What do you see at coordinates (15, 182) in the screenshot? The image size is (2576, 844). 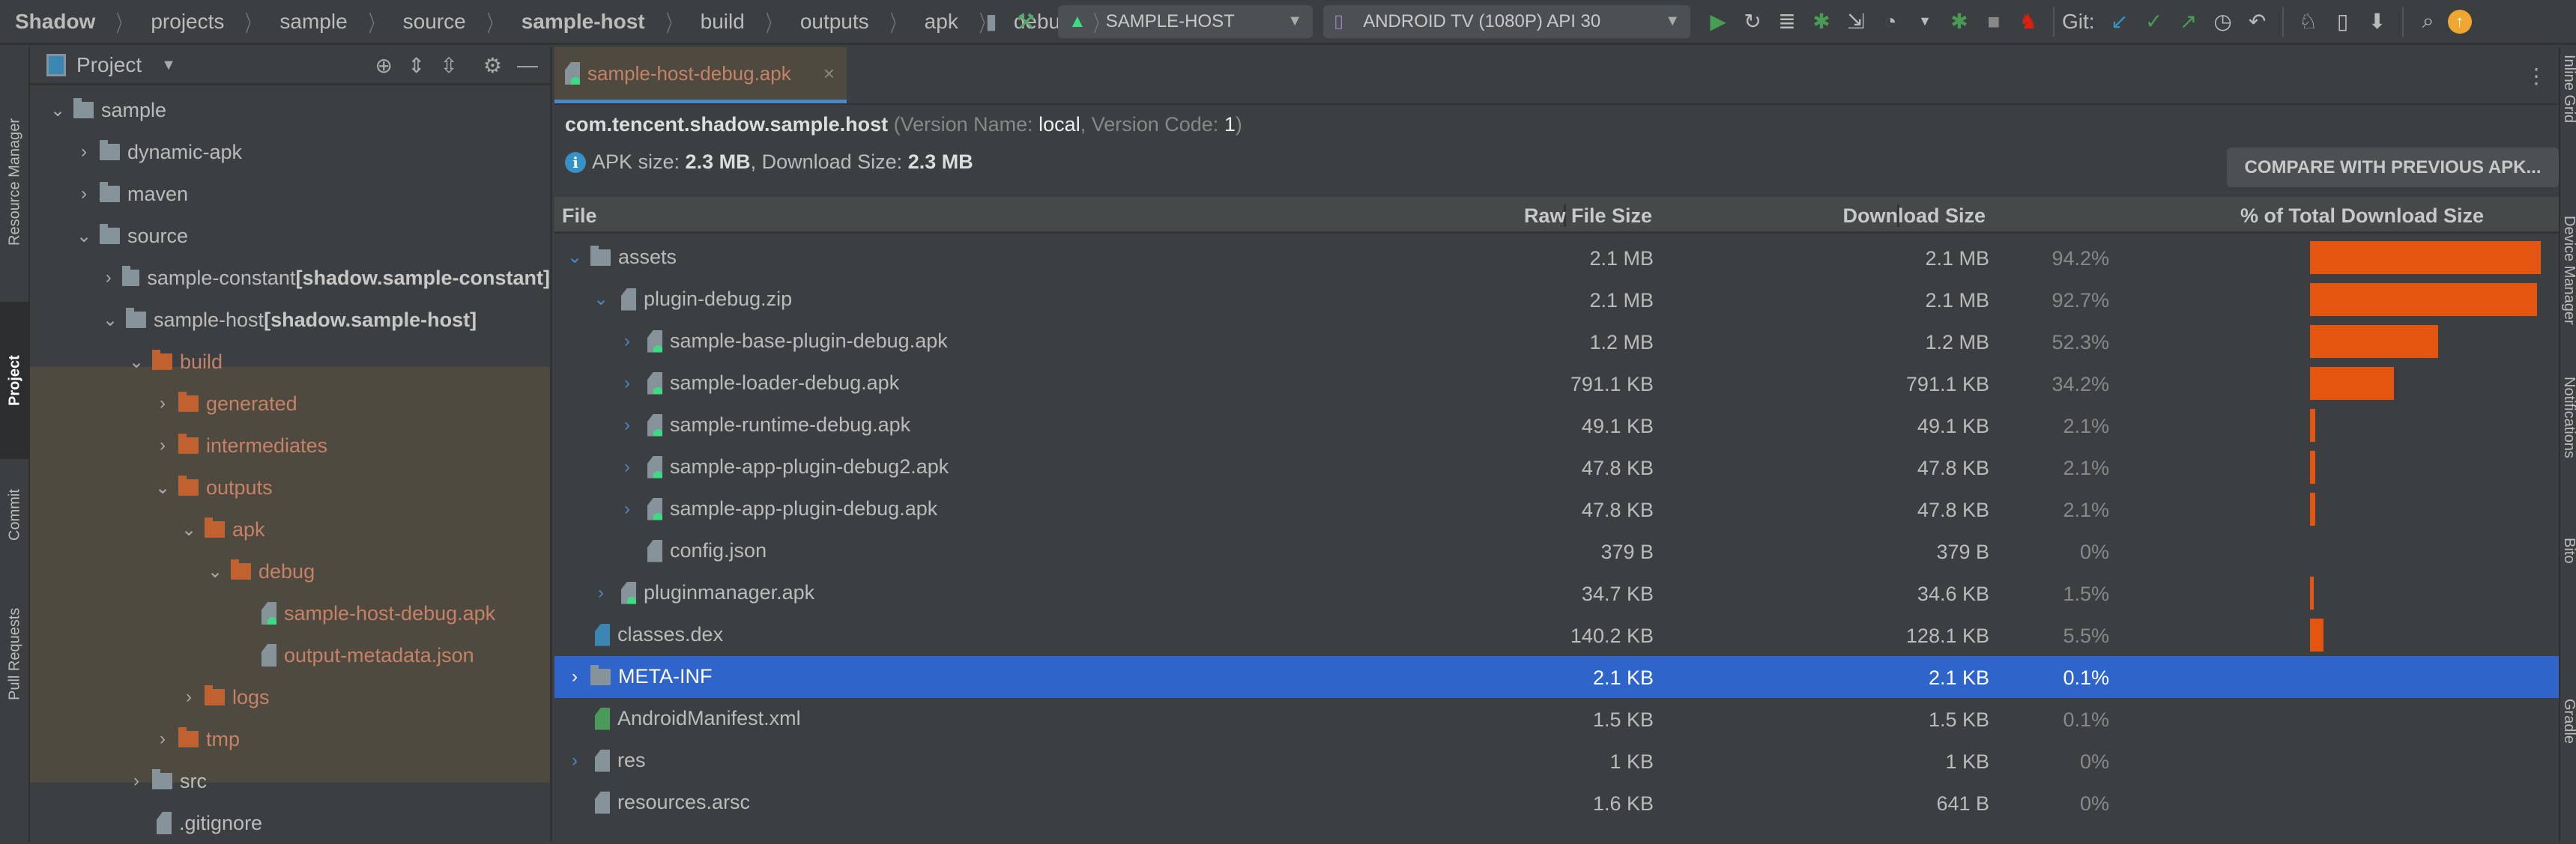 I see `tool-window-resource-manager: Resource Manager` at bounding box center [15, 182].